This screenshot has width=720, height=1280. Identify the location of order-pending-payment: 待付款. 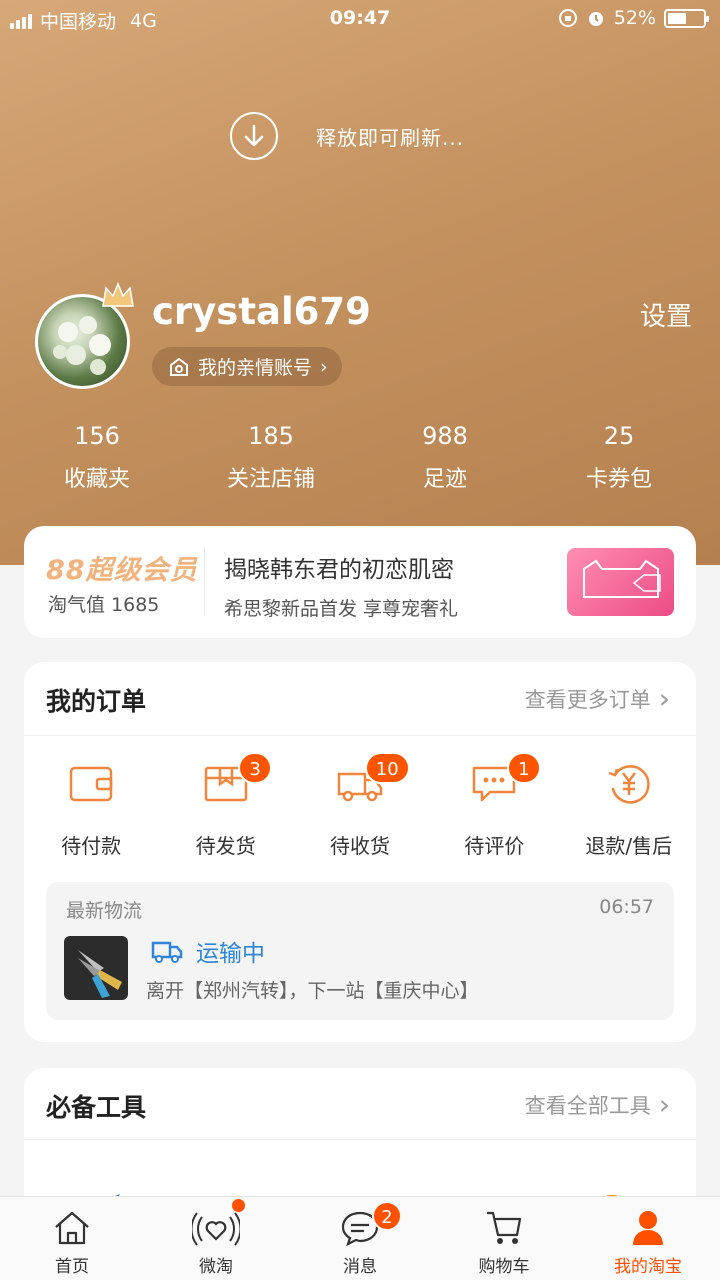
(91, 806).